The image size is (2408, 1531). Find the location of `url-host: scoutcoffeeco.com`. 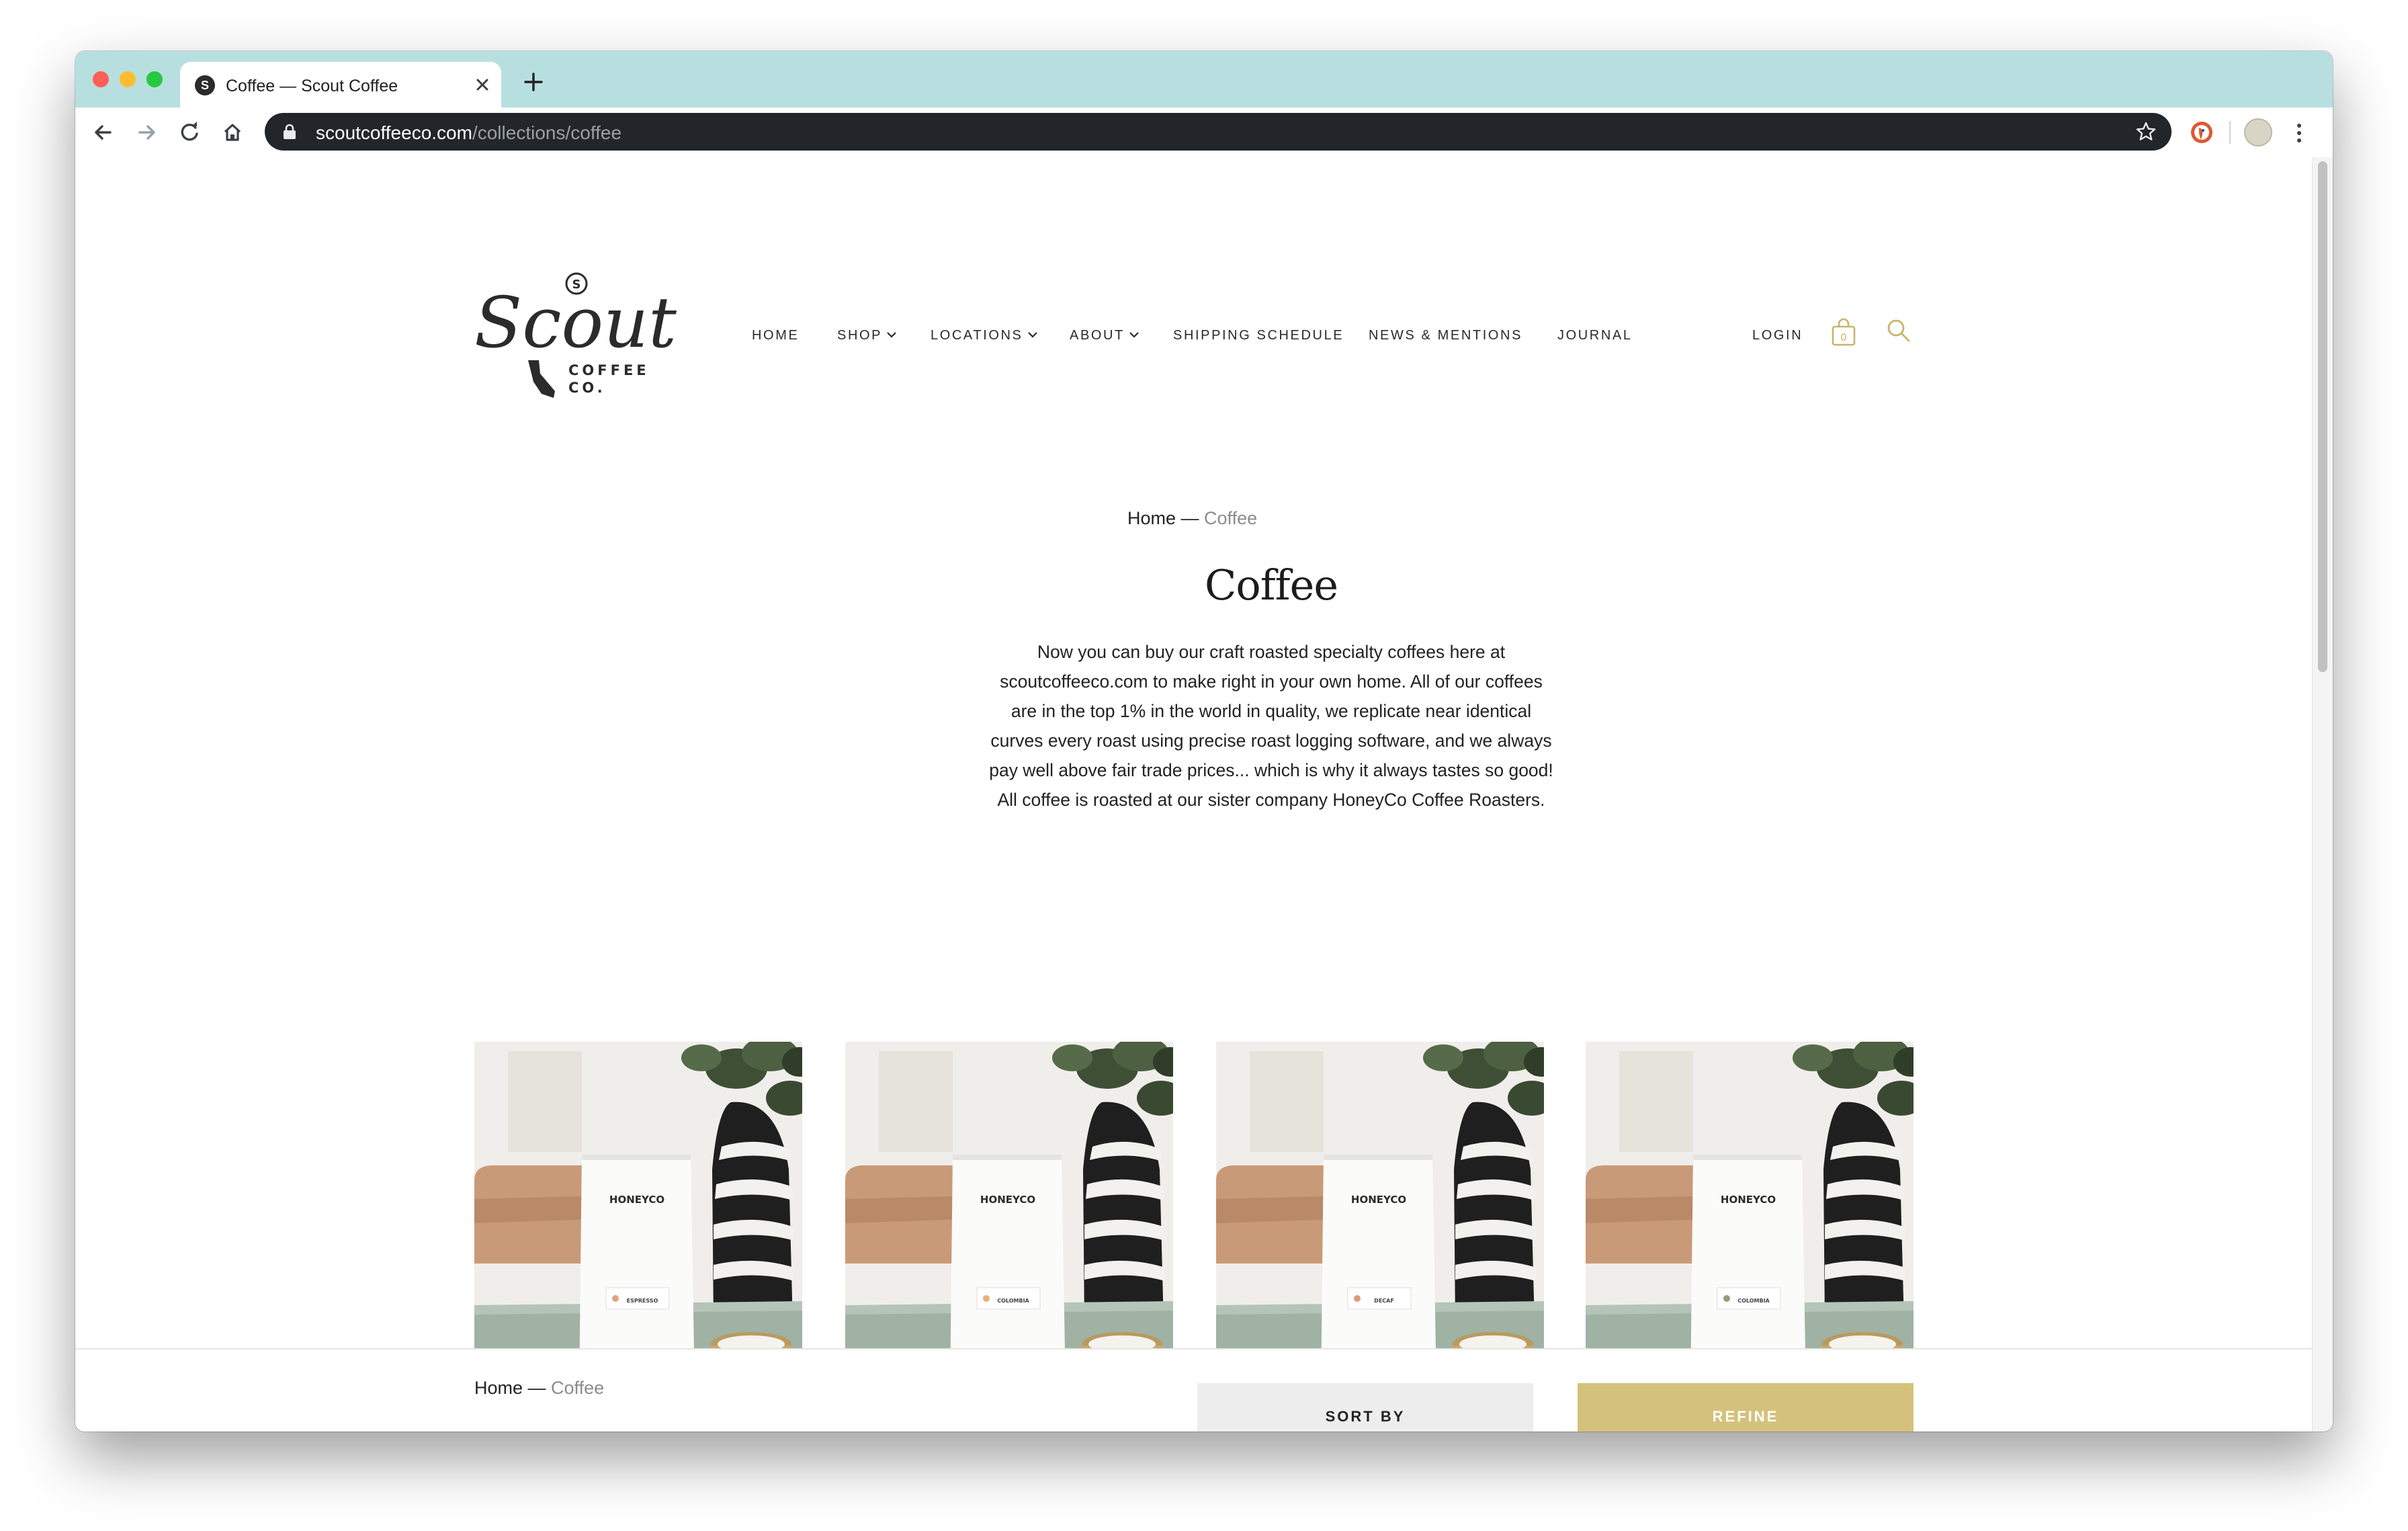

url-host: scoutcoffeeco.com is located at coordinates (394, 132).